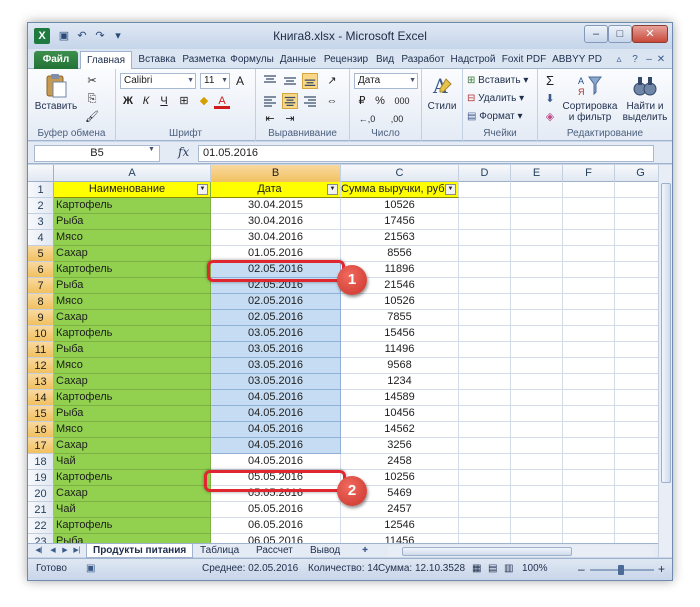 This screenshot has width=700, height=607. I want to click on column-header-g: G, so click(636, 173).